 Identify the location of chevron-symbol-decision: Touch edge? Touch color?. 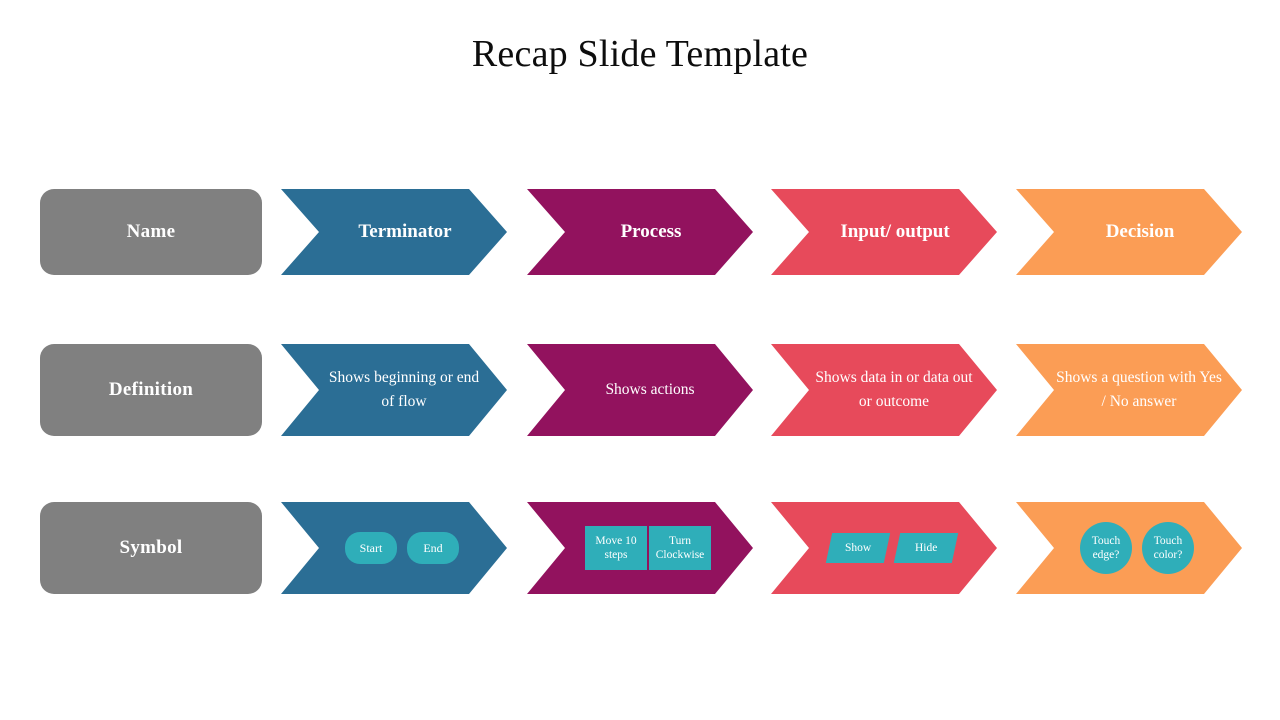
(1129, 548).